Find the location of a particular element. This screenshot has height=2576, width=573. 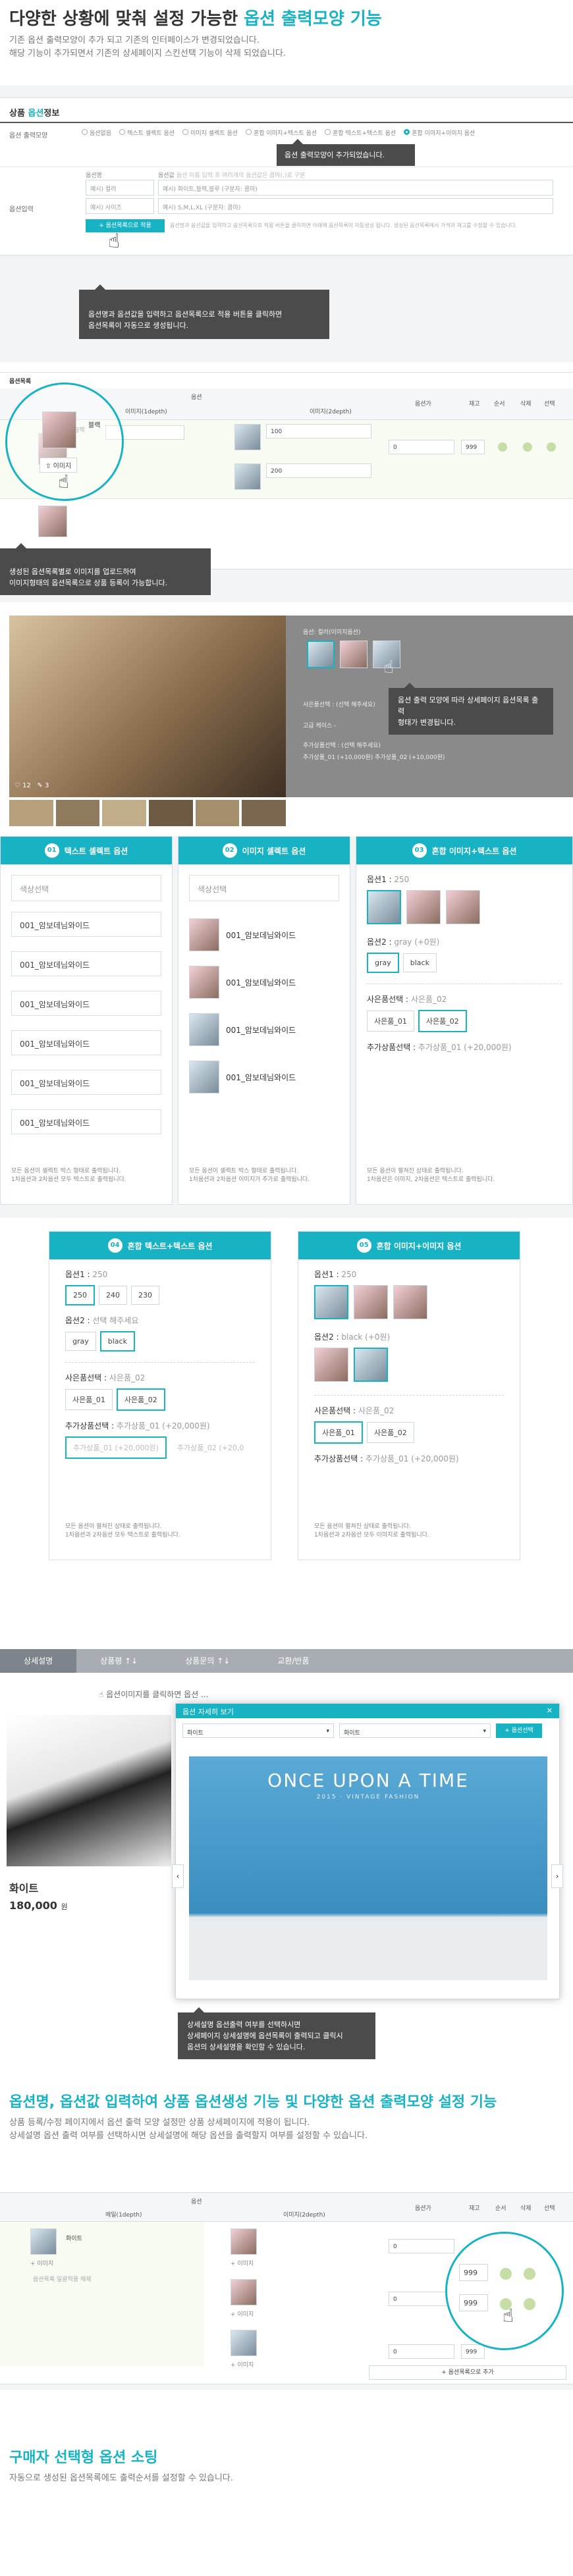

p4-size-230: 230 is located at coordinates (145, 1295).